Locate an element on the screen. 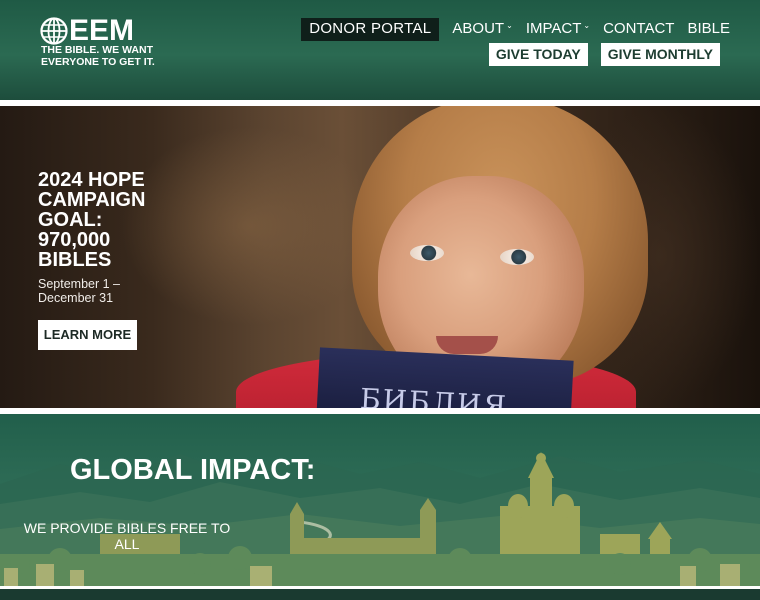 Image resolution: width=760 pixels, height=600 pixels. nav-donor-portal-label: DONOR PORTAL is located at coordinates (370, 28).